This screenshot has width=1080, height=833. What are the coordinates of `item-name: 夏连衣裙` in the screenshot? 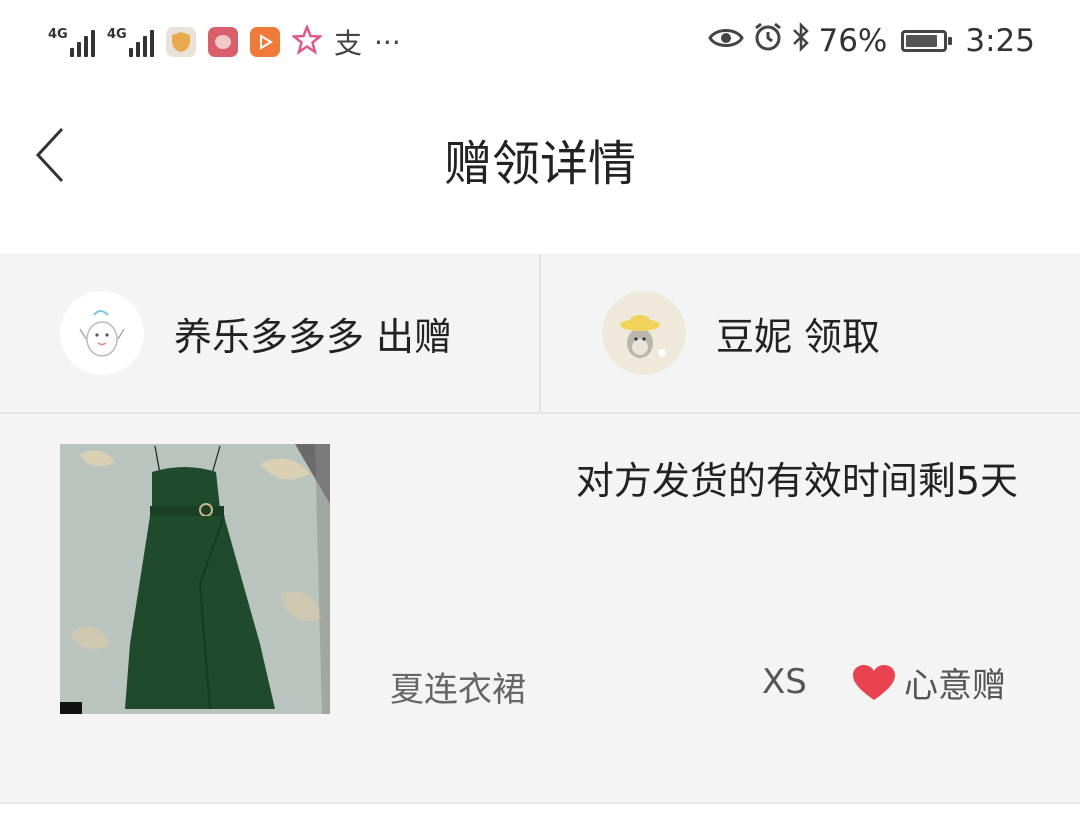 It's located at (458, 690).